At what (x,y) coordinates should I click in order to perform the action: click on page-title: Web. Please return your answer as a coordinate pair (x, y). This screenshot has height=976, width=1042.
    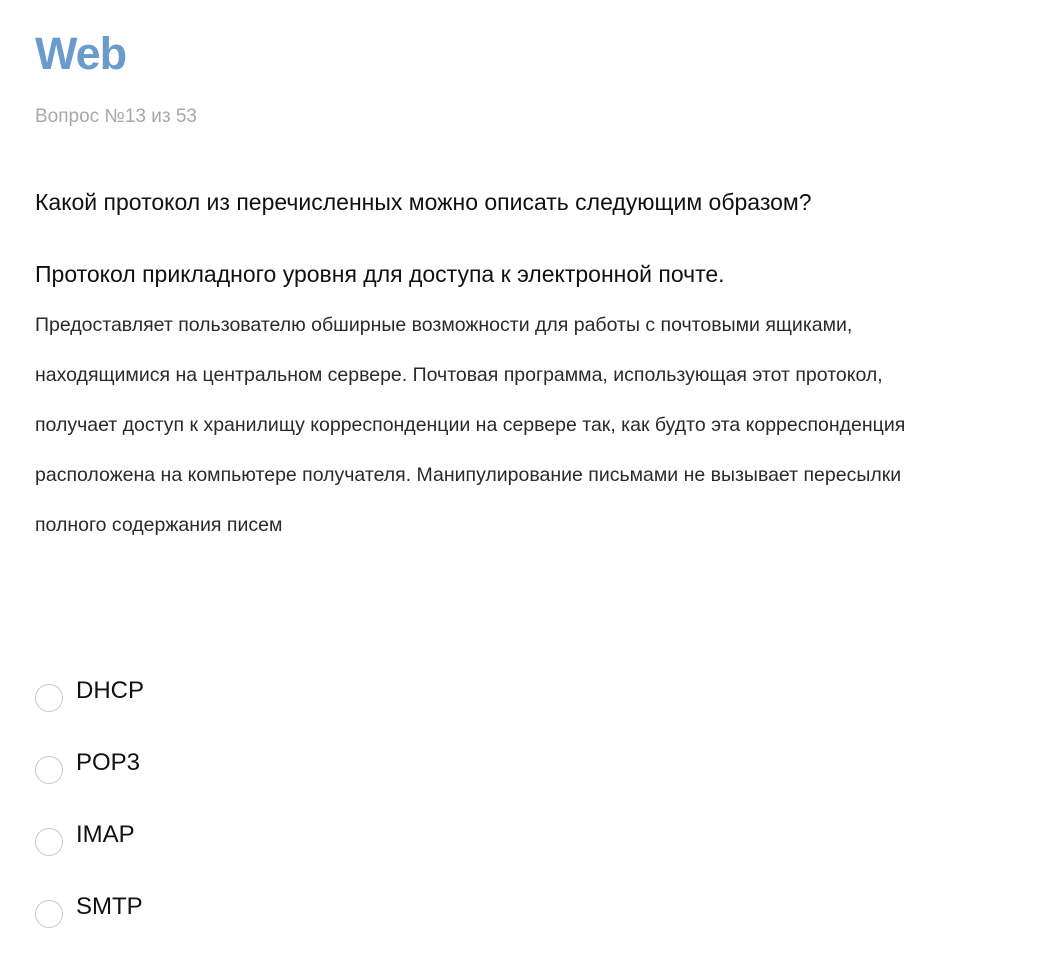
    Looking at the image, I should click on (81, 53).